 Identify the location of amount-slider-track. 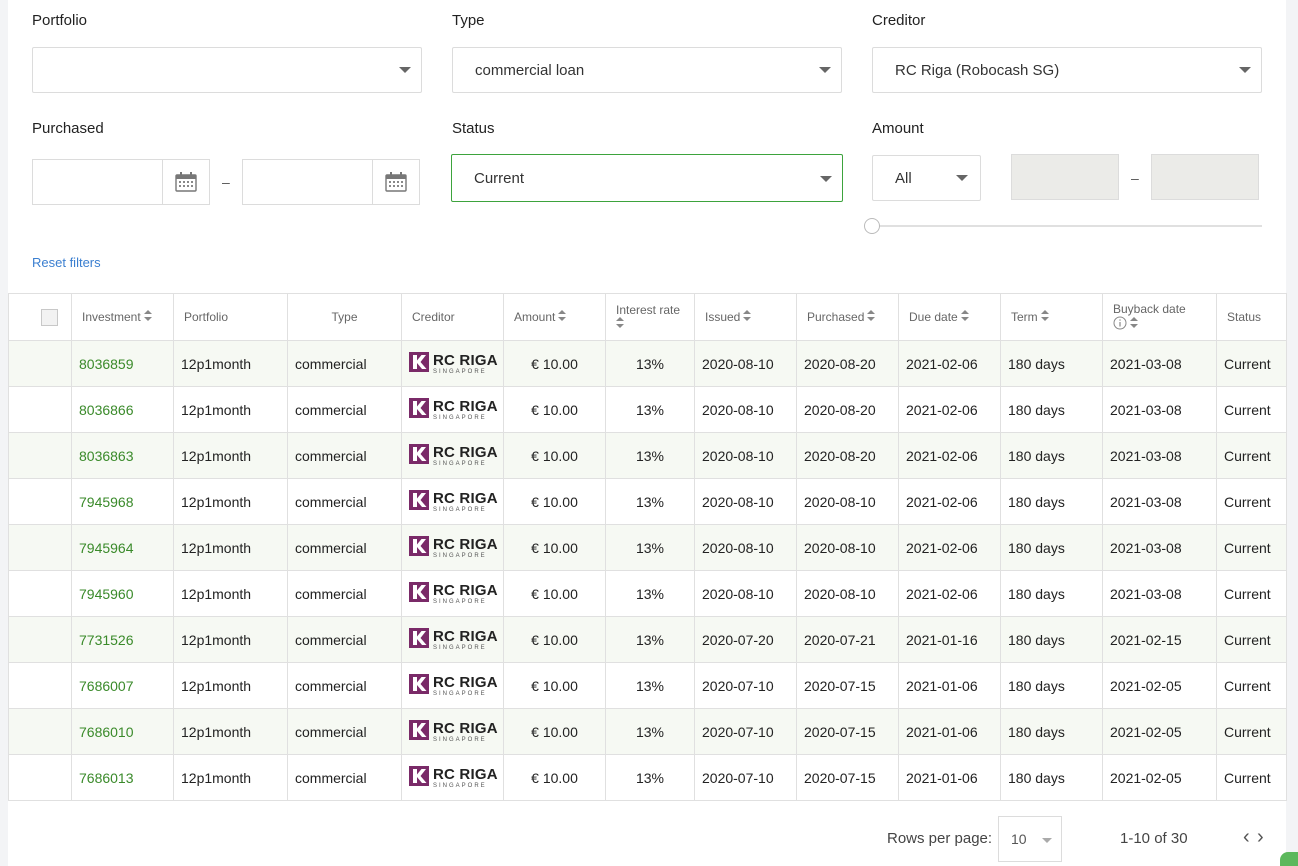
(1067, 226).